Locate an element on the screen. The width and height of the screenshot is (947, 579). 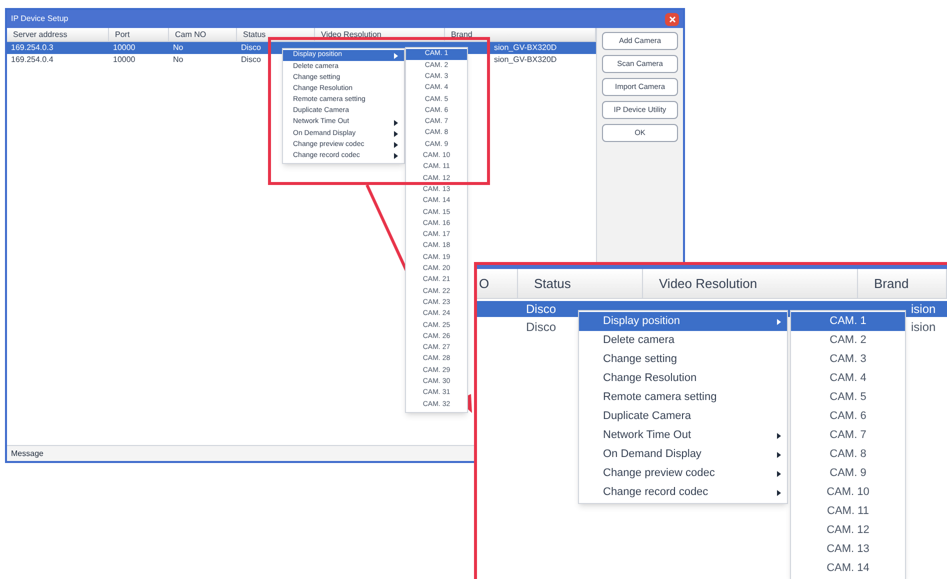
menu-item: CAM. 2 is located at coordinates (848, 340).